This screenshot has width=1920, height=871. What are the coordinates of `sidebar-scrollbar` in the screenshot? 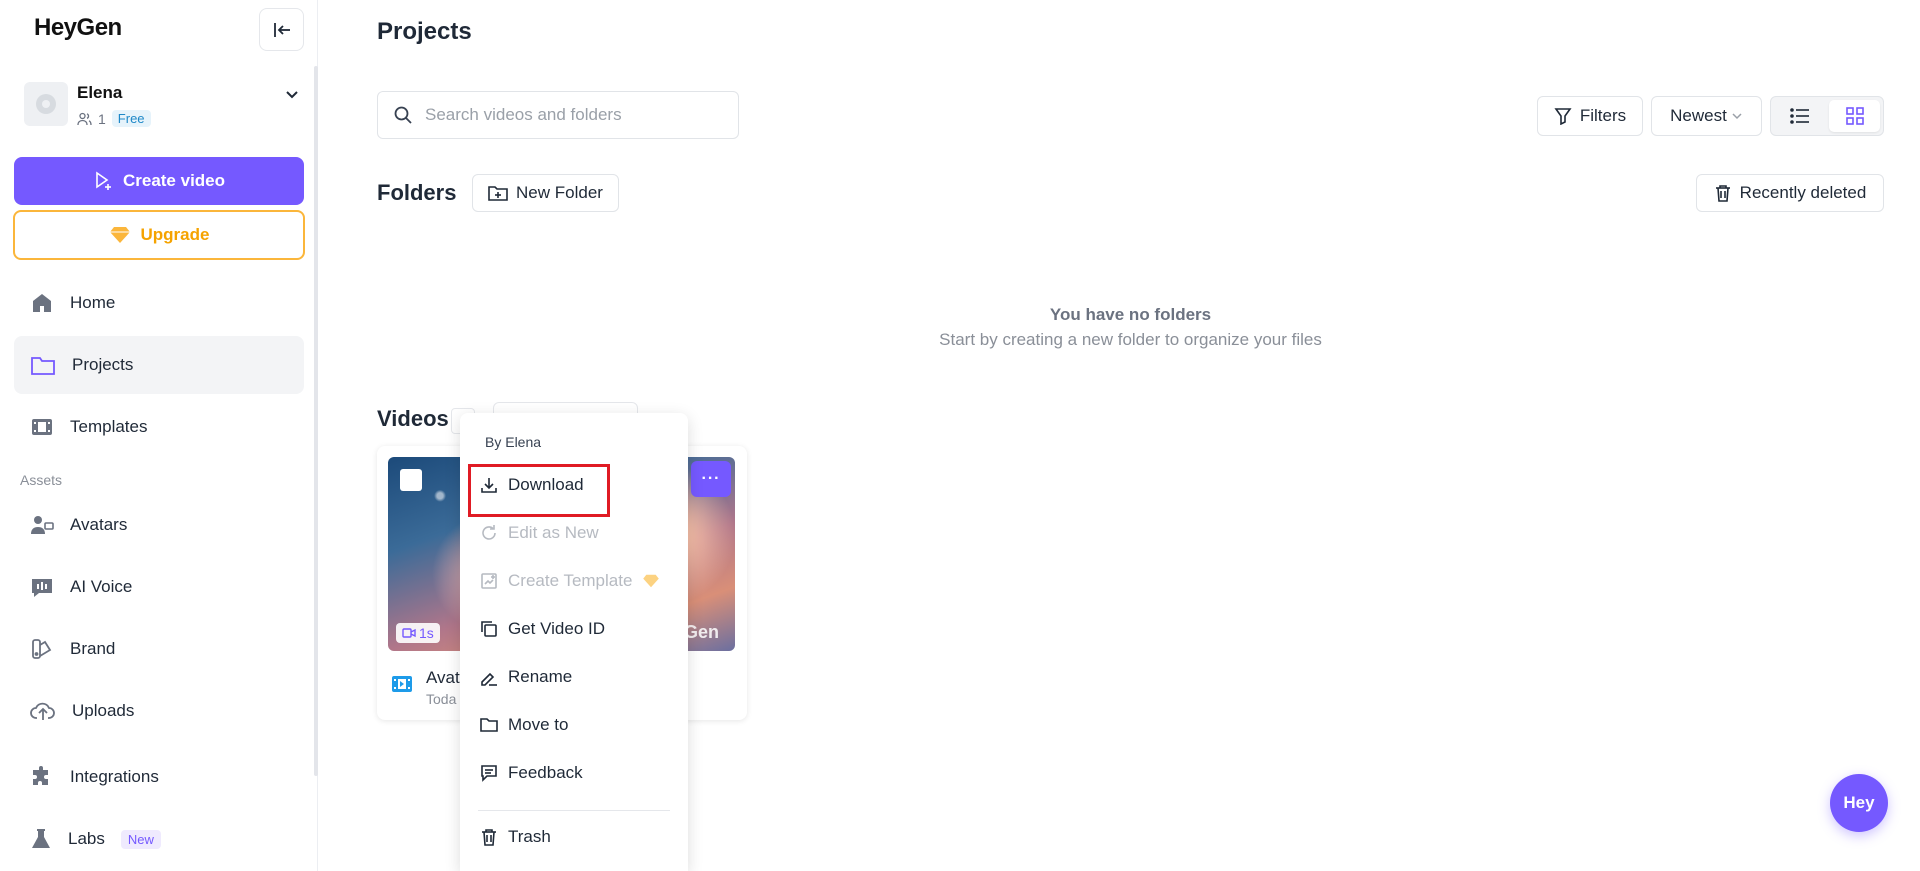 It's located at (316, 421).